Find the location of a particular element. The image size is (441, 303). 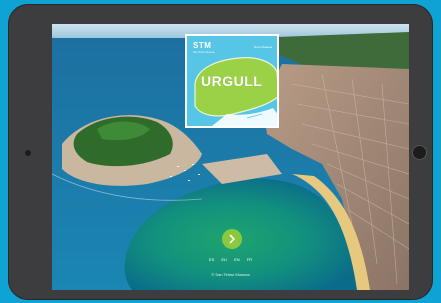

language-option-en: EN is located at coordinates (237, 259).